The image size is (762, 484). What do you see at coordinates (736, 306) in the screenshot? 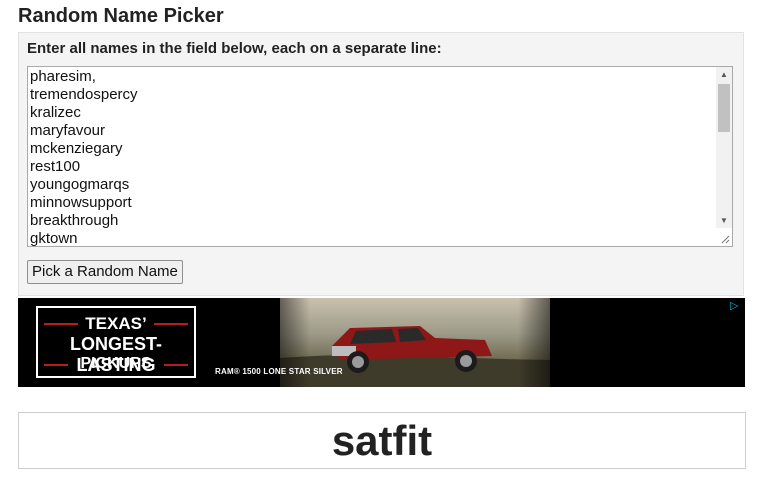
I see `adchoices-icon: ▷` at bounding box center [736, 306].